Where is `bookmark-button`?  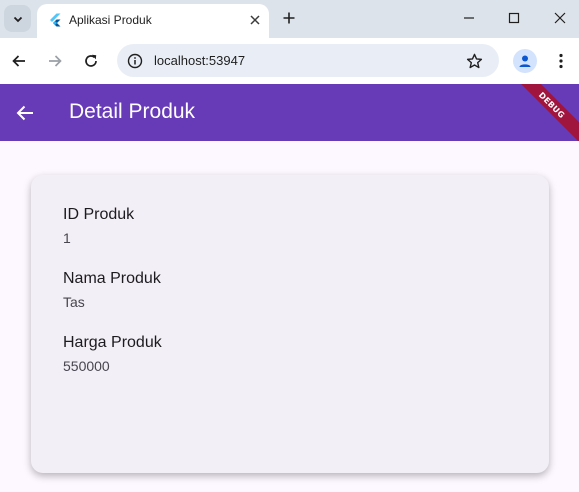 bookmark-button is located at coordinates (474, 61).